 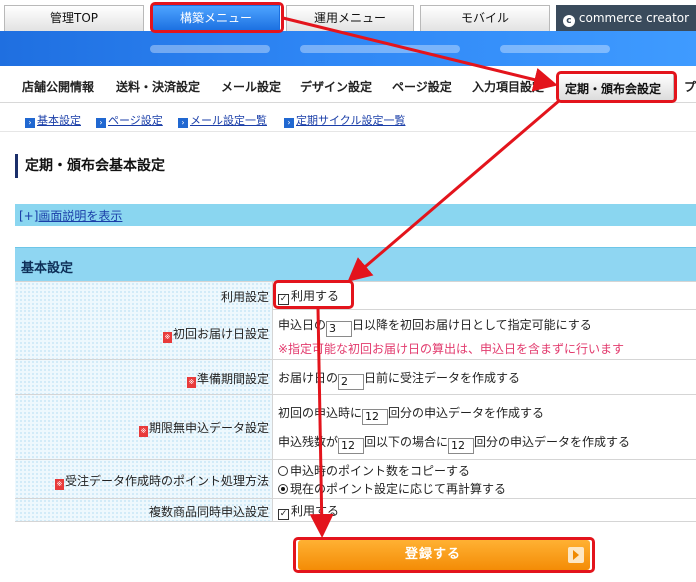 What do you see at coordinates (420, 54) in the screenshot?
I see `arrow-to-subscription-menu` at bounding box center [420, 54].